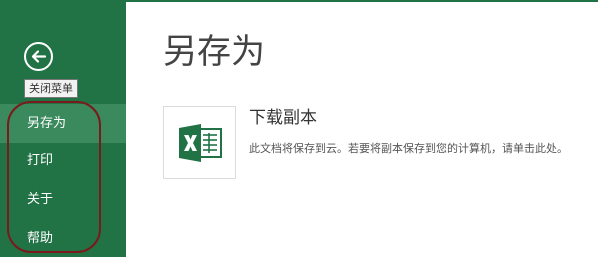 This screenshot has width=598, height=258. I want to click on nav-item-print: 打印, so click(63, 160).